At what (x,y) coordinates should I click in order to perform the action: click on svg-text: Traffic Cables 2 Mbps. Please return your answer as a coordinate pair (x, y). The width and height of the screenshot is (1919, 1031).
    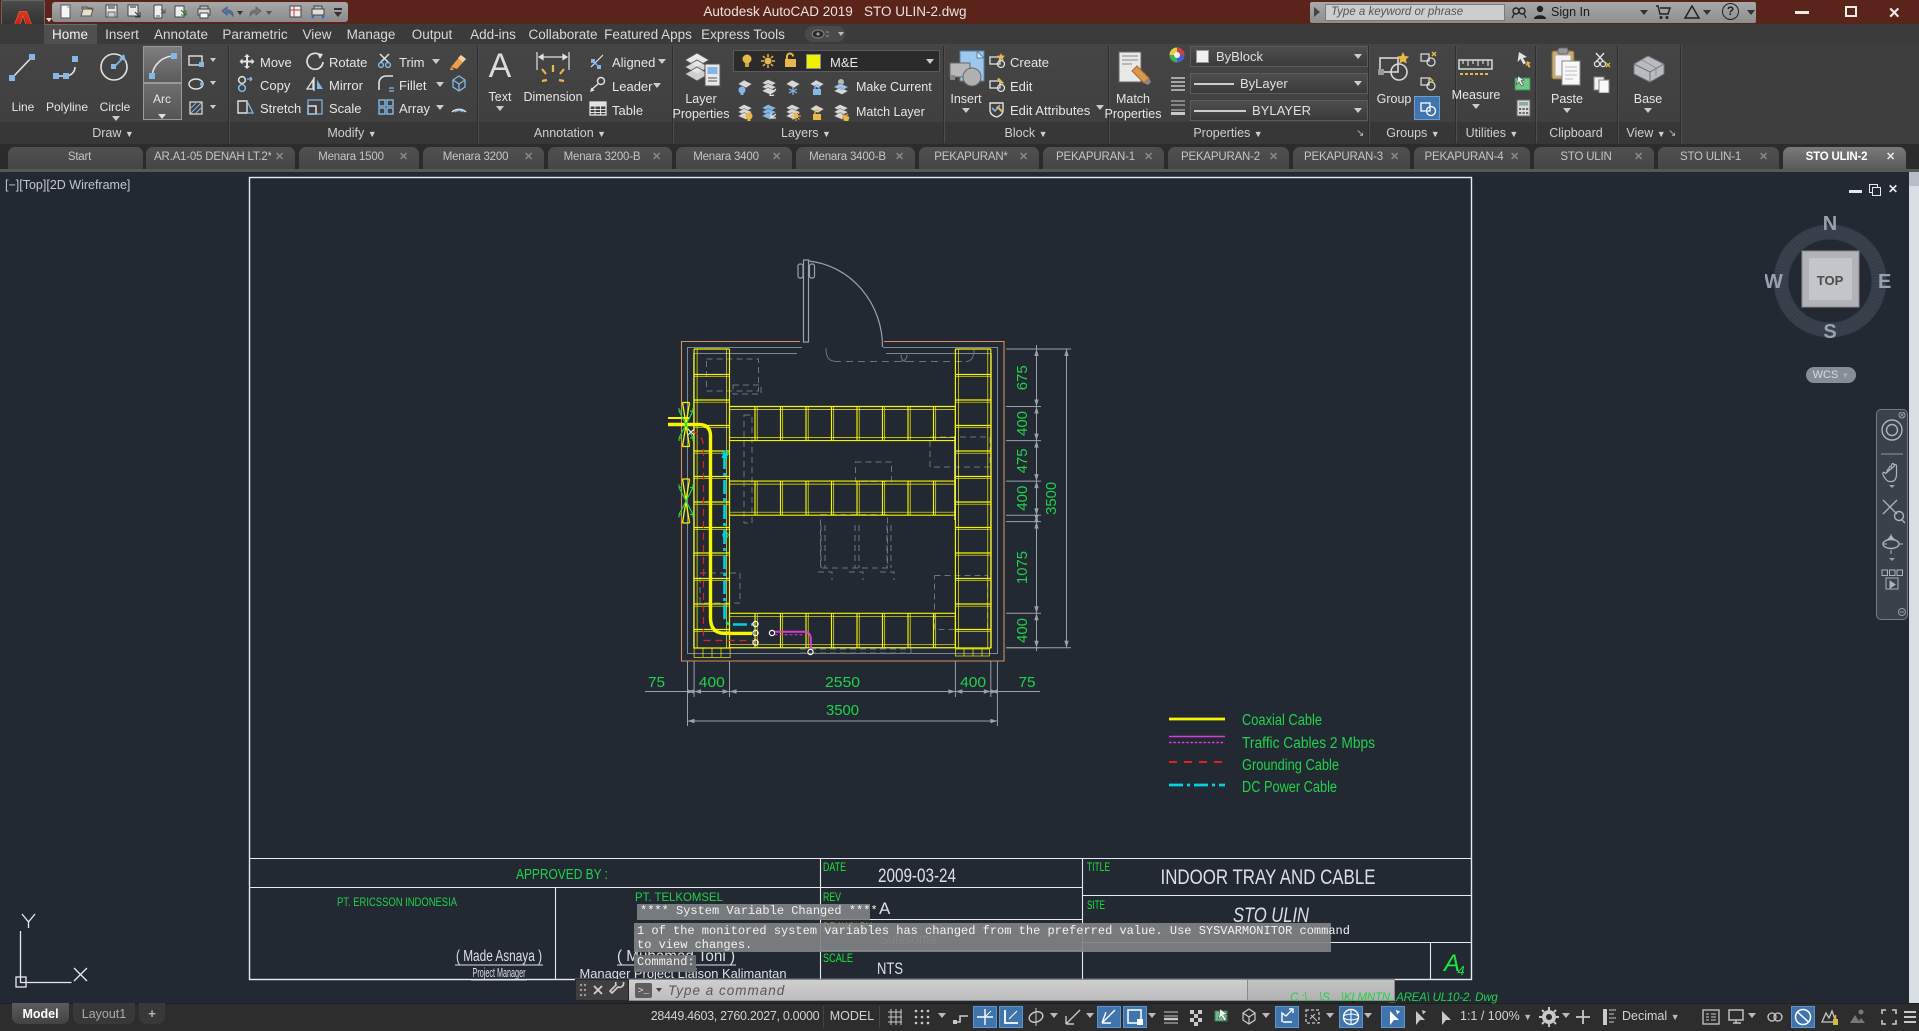
    Looking at the image, I should click on (1308, 743).